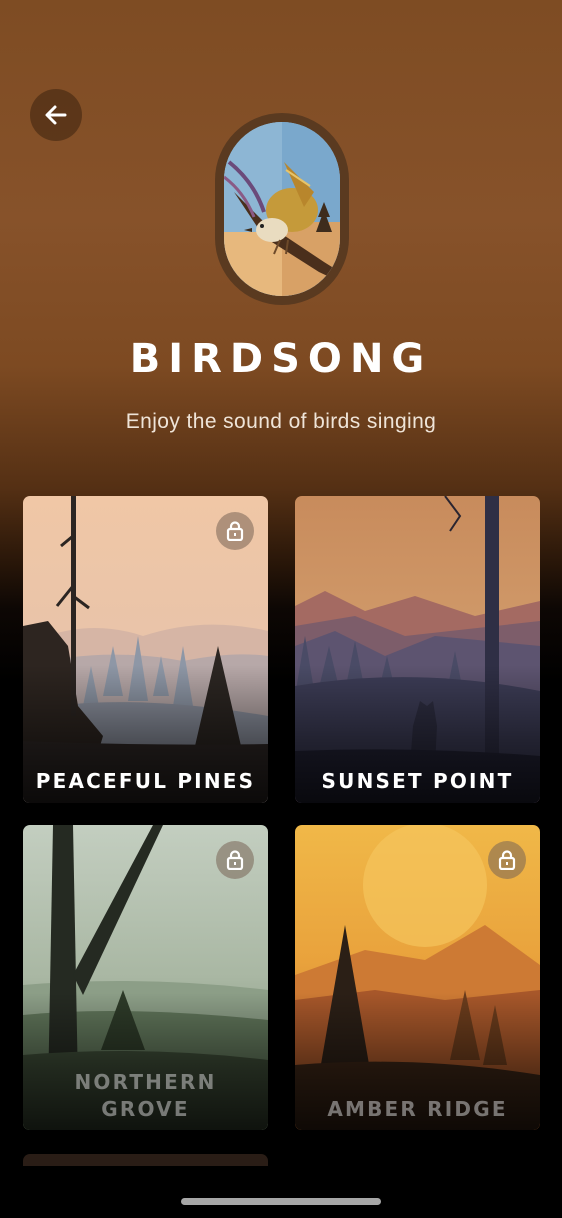  Describe the element at coordinates (145, 1160) in the screenshot. I see `next-card-edge` at that location.